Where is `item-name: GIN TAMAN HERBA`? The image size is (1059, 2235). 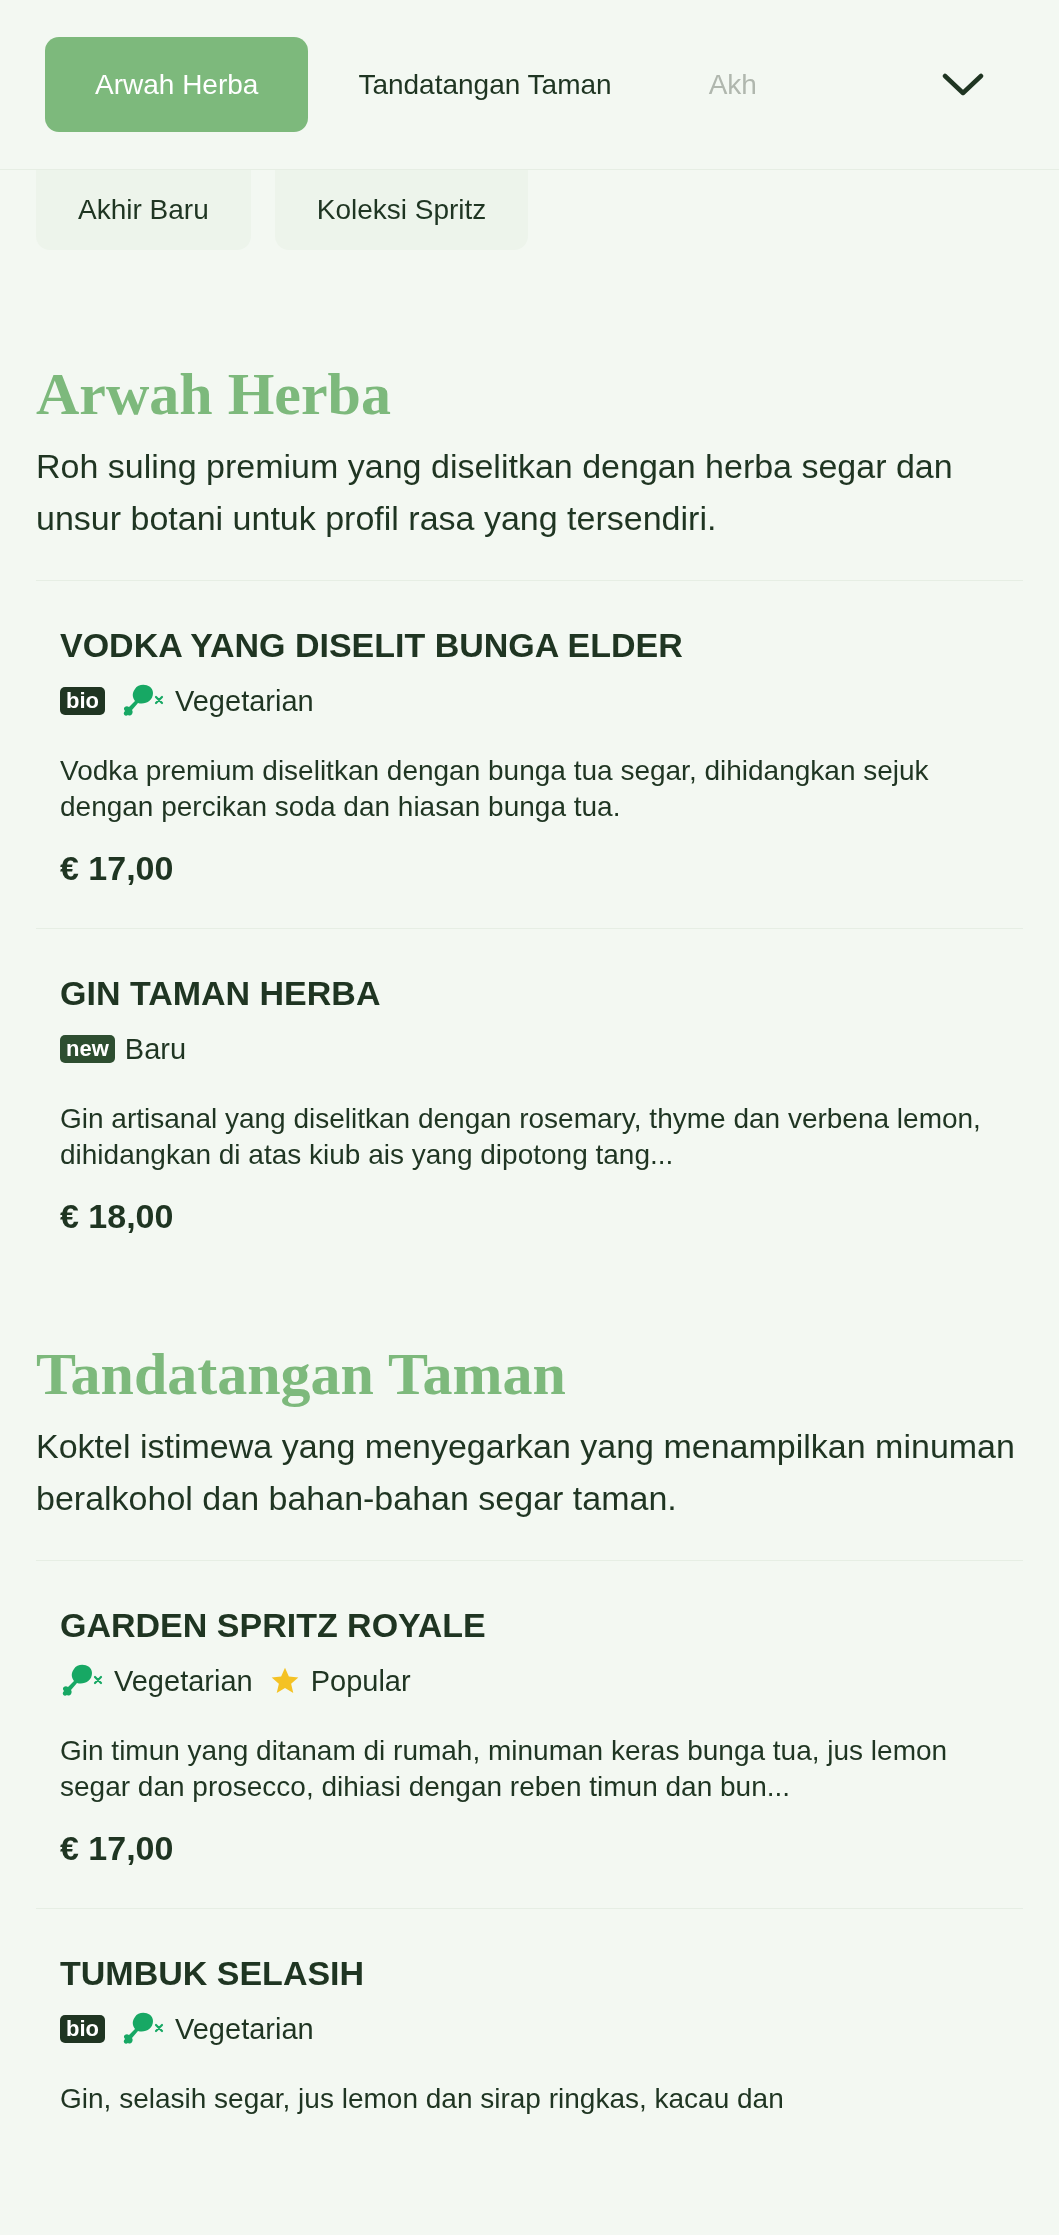 item-name: GIN TAMAN HERBA is located at coordinates (221, 993).